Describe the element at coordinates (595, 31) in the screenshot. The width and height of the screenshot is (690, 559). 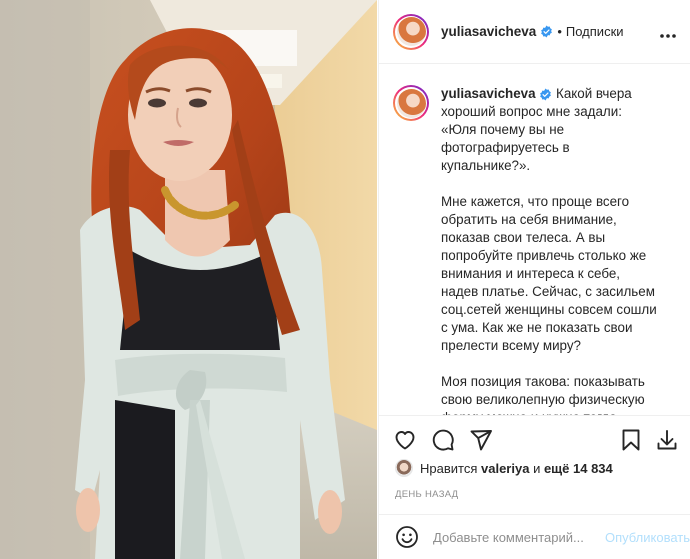
I see `following-button: Подписки` at that location.